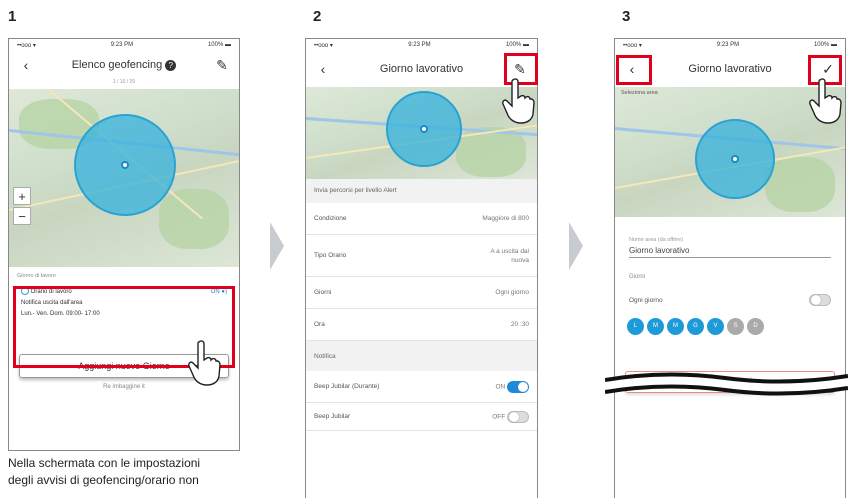  Describe the element at coordinates (499, 417) in the screenshot. I see `toggle-state: OFF` at that location.